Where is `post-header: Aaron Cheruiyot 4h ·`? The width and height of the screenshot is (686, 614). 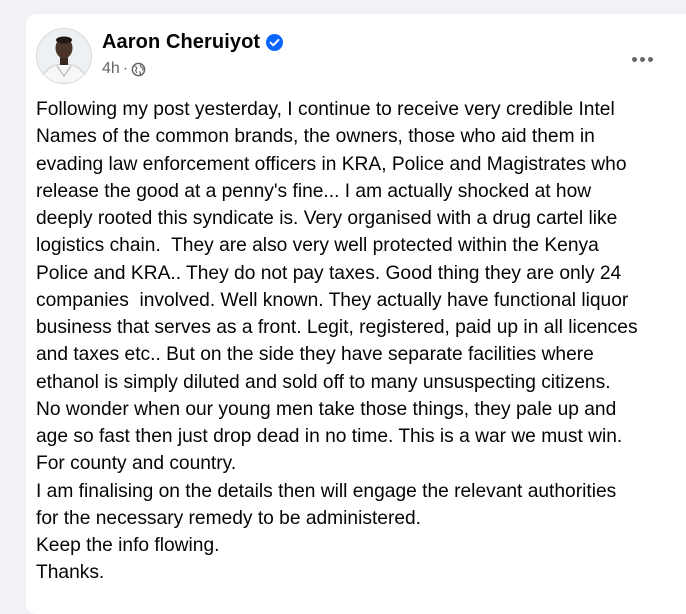 post-header: Aaron Cheruiyot 4h · is located at coordinates (361, 58).